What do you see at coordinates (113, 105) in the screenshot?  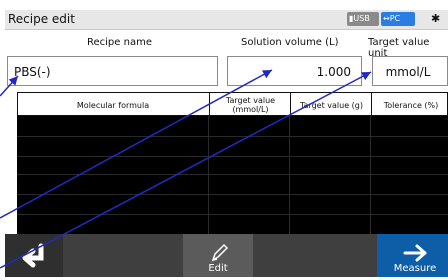 I see `column-molecular-formula: Molecular formula` at bounding box center [113, 105].